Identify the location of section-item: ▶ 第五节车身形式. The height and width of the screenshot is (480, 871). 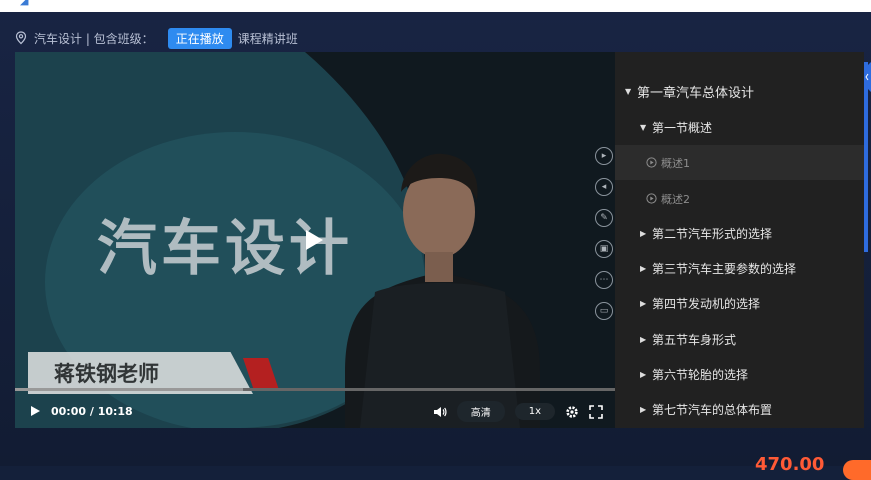
(739, 339).